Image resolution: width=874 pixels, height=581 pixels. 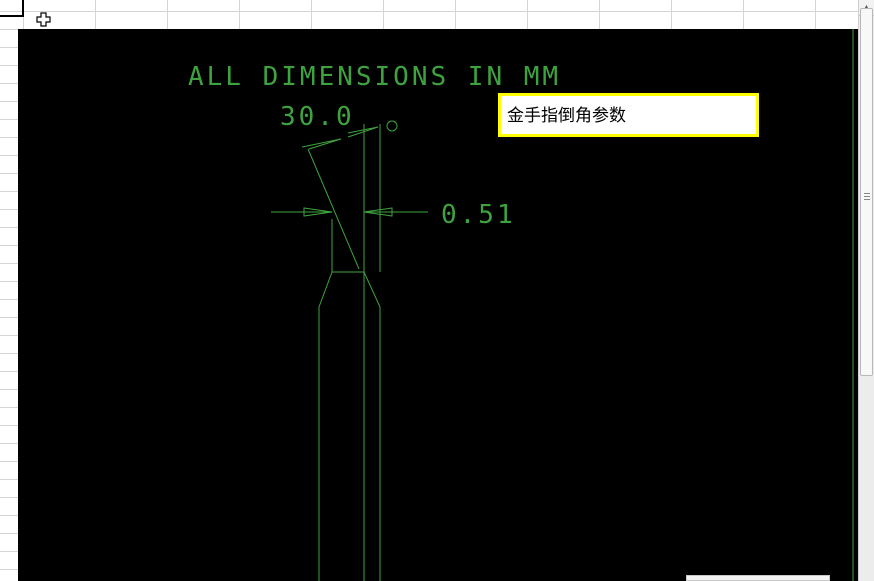 I want to click on plus-cursor-icon, so click(x=43, y=19).